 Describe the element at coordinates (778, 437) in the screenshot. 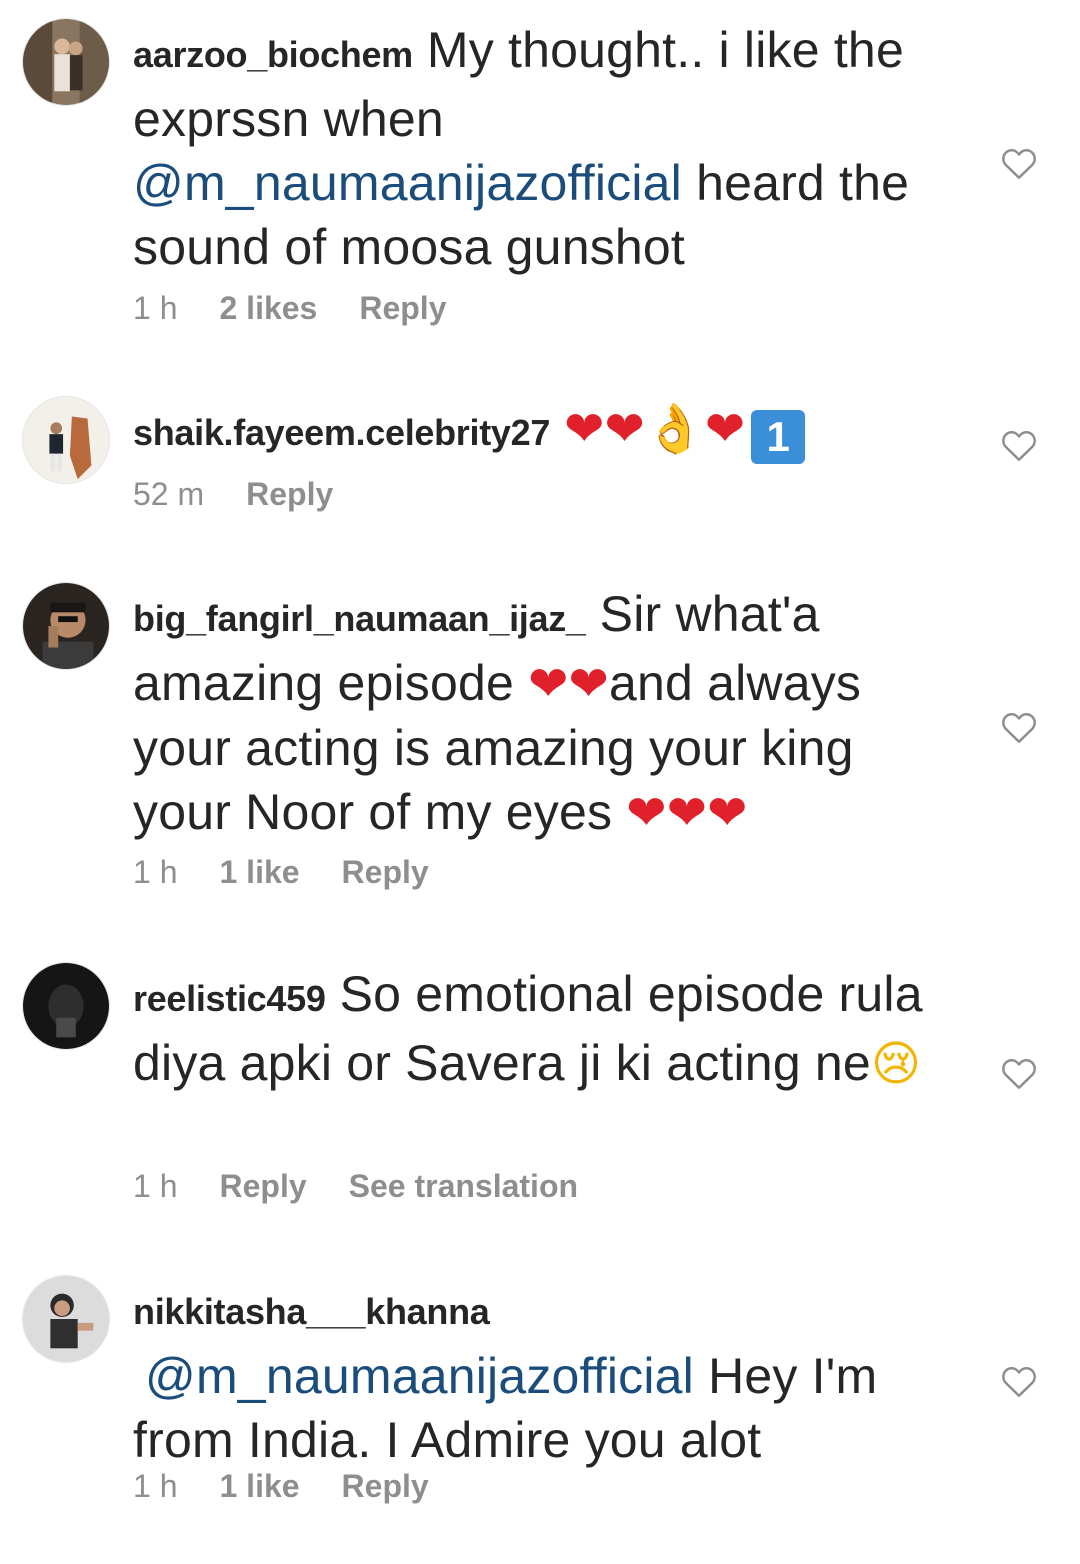

I see `keycap-one-emoji: 1` at that location.